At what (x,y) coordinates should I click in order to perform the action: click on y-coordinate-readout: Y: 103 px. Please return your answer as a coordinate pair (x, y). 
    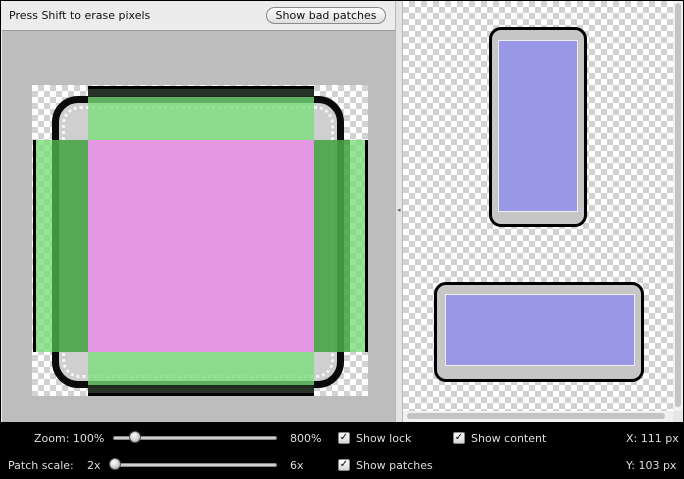
    Looking at the image, I should click on (651, 465).